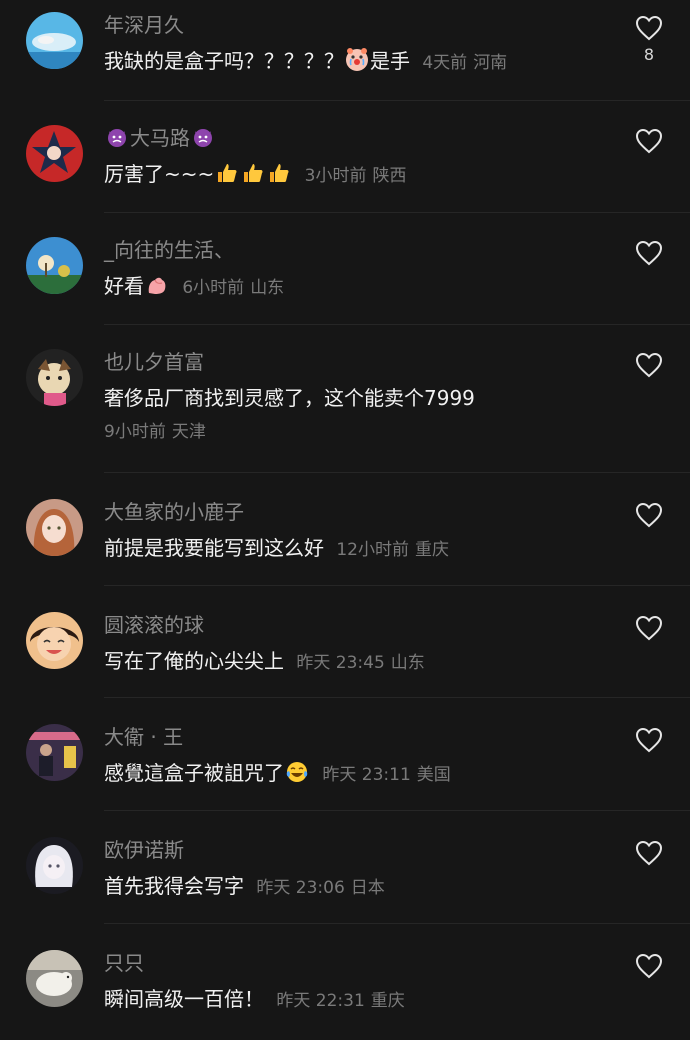  Describe the element at coordinates (174, 886) in the screenshot. I see `comment-text: 首先我得会写字` at that location.